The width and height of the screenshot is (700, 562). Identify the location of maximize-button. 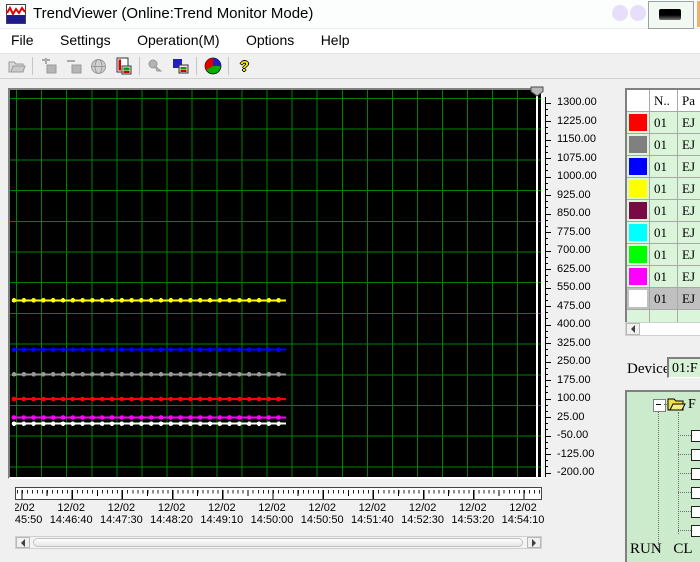
(638, 13).